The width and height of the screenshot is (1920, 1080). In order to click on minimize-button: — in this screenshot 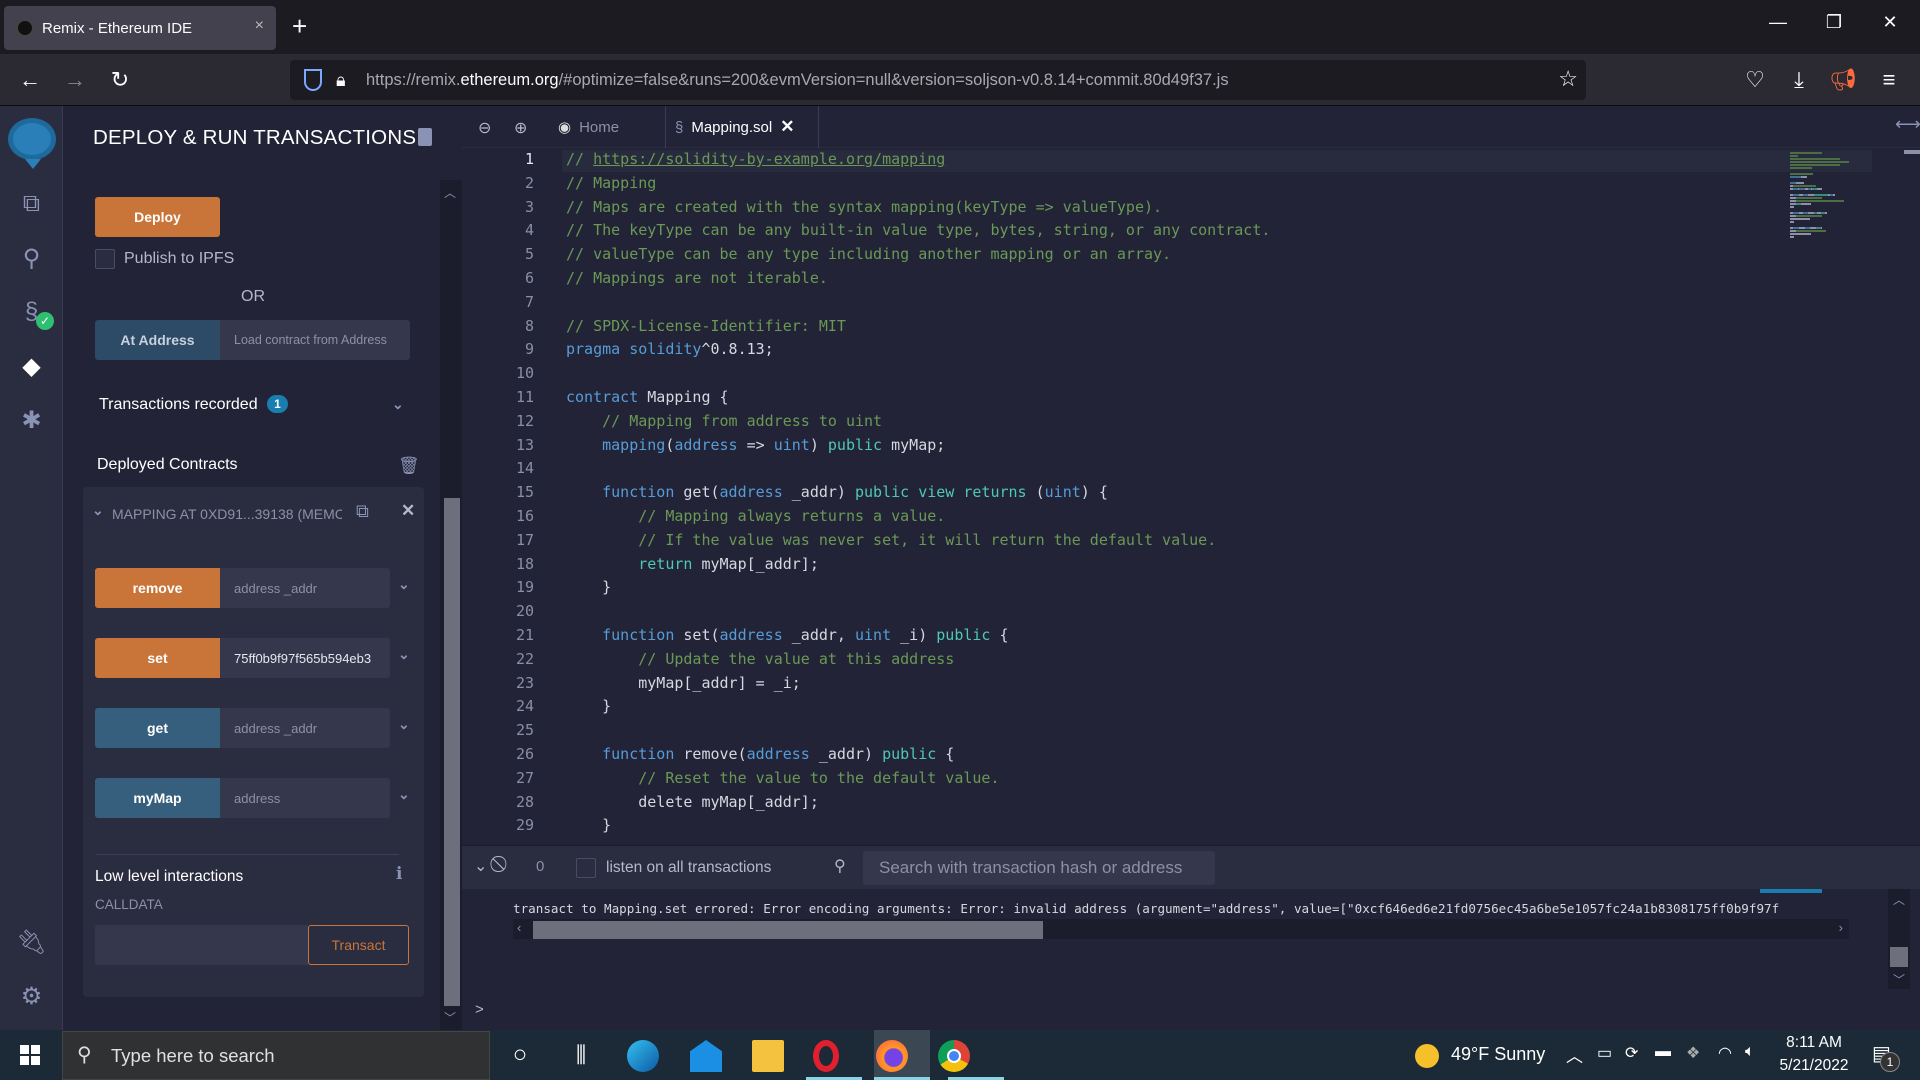, I will do `click(1778, 22)`.